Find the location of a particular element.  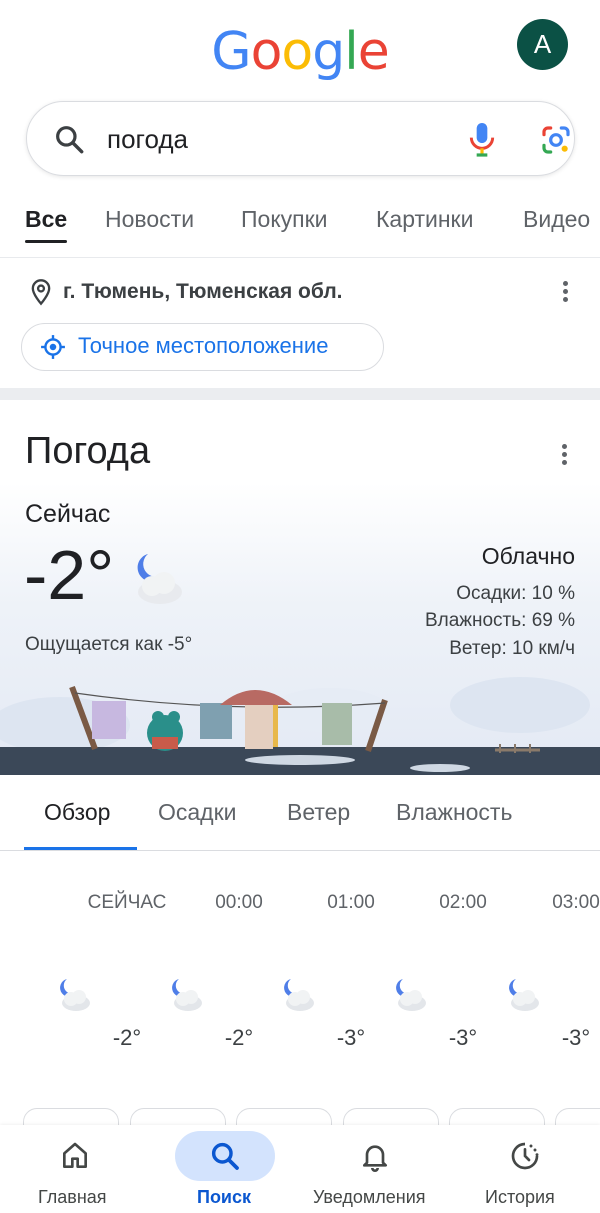

nav-search: Поиск is located at coordinates (225, 1169).